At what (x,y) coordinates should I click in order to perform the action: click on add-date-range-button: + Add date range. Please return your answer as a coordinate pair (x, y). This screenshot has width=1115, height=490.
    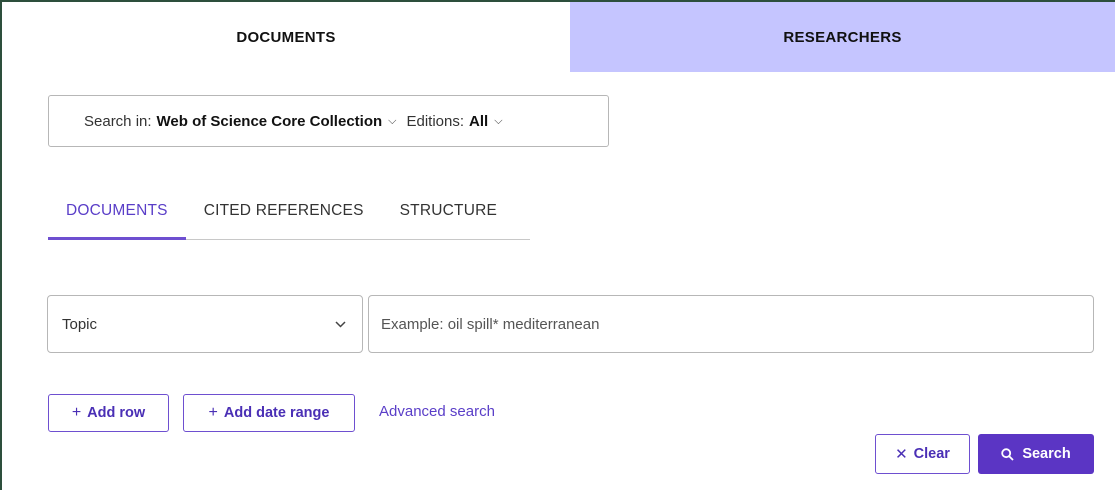
    Looking at the image, I should click on (269, 413).